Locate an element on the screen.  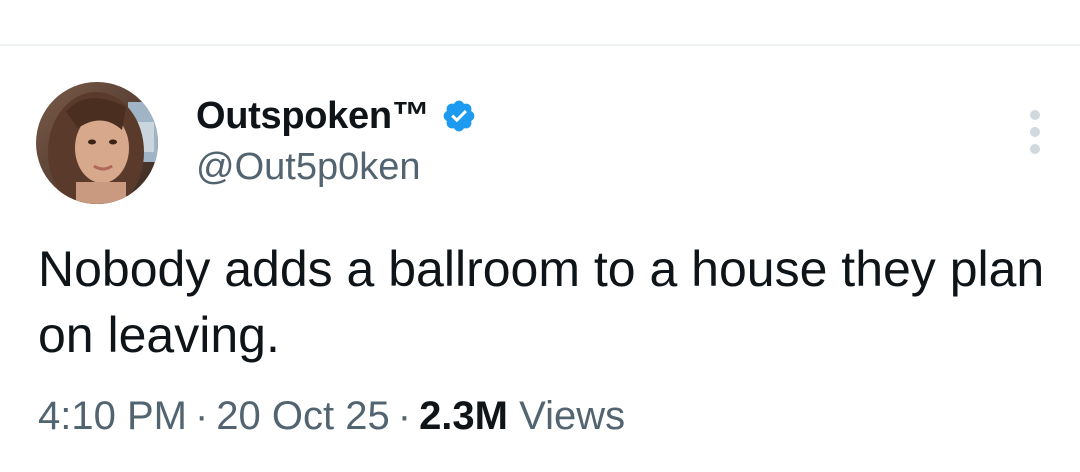
more-options-button is located at coordinates (1035, 132).